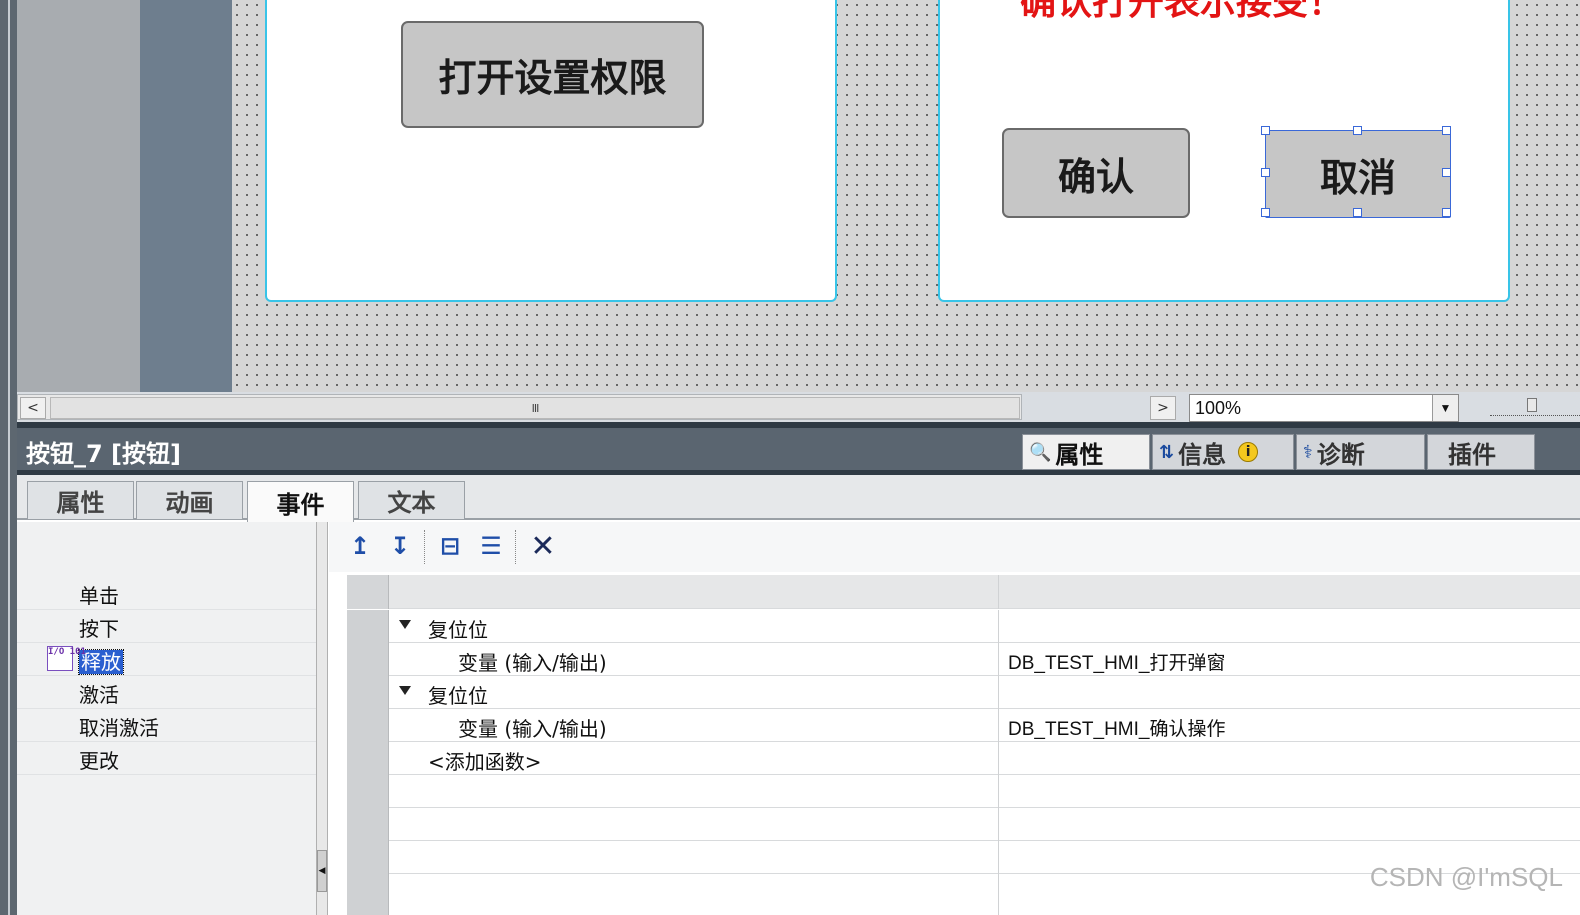  Describe the element at coordinates (1308, 452) in the screenshot. I see `diagnostics-icon: ⚕` at that location.